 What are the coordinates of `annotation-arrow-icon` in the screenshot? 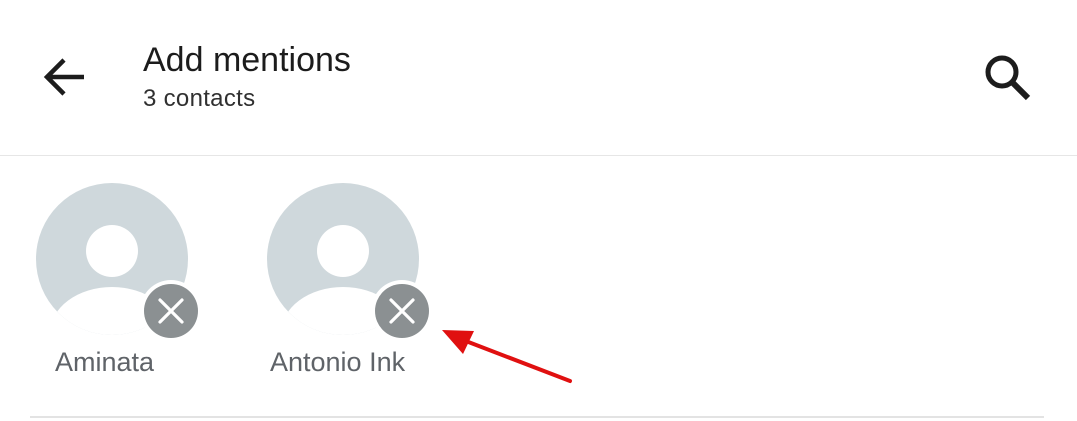 It's located at (507, 356).